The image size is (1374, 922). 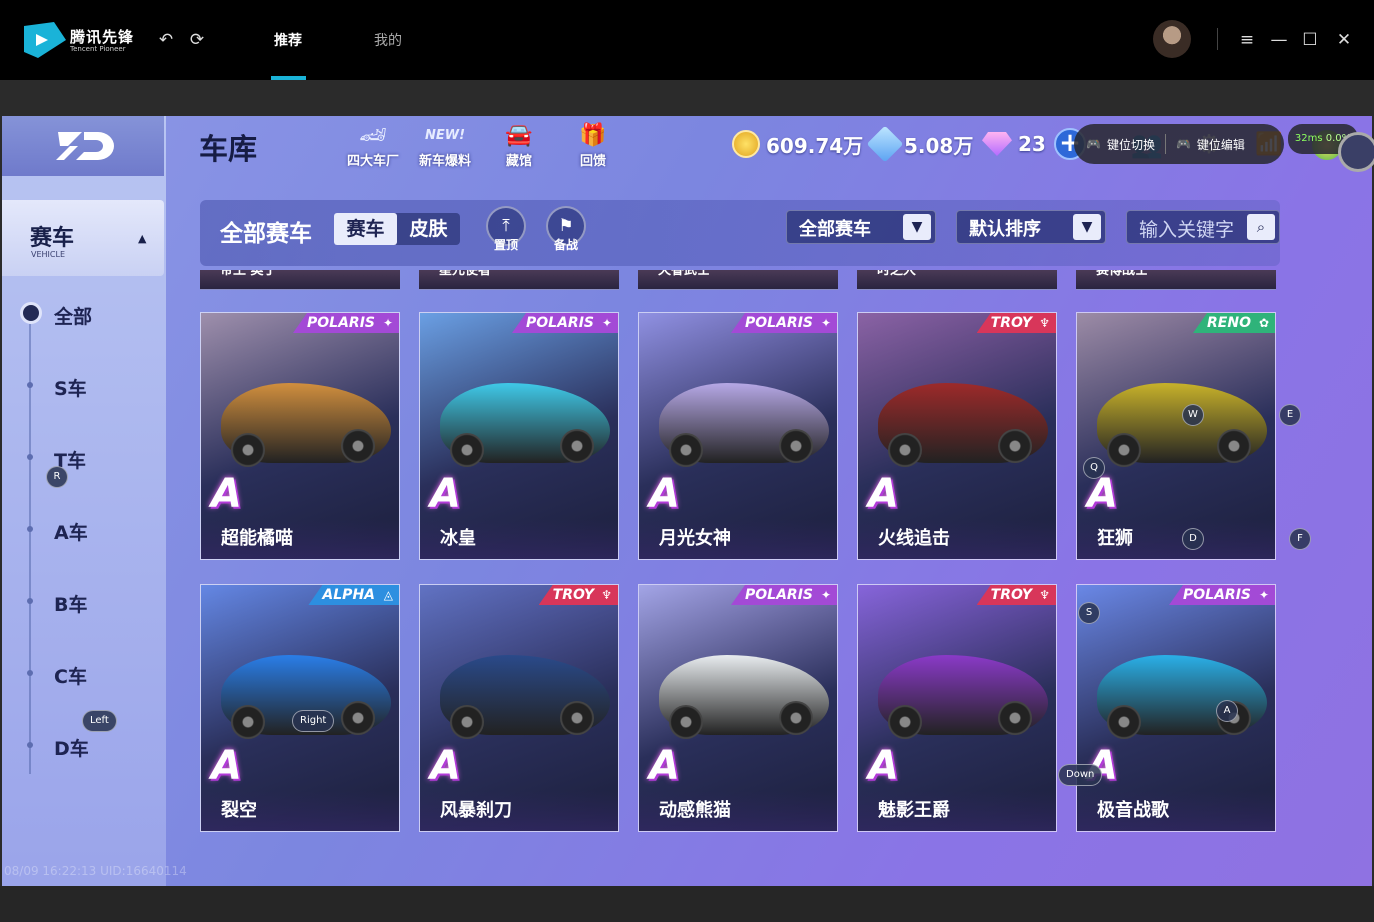 I want to click on search-input: 输入关键字 ⌕, so click(x=1203, y=227).